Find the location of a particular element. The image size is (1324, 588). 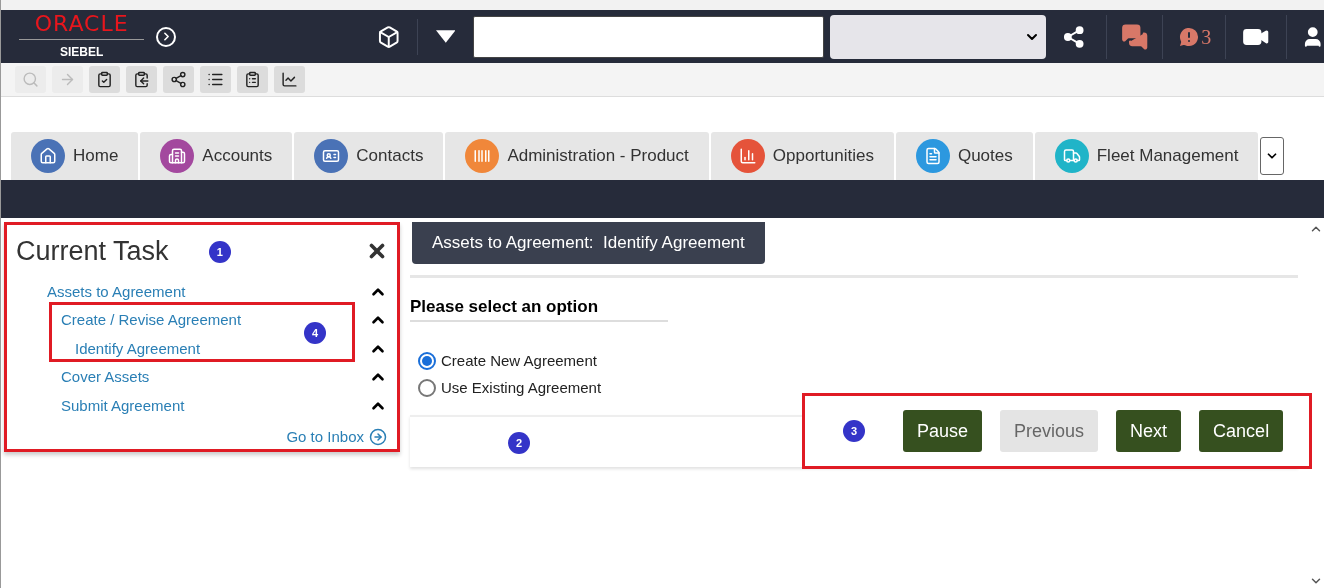

nav-tab: Fleet Management is located at coordinates (1146, 156).